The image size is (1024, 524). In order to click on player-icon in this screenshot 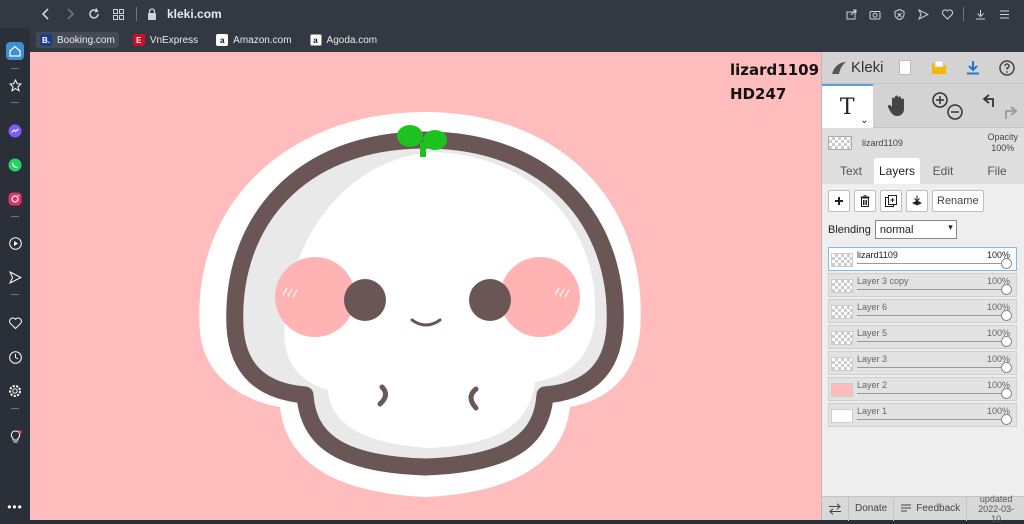, I will do `click(15, 243)`.